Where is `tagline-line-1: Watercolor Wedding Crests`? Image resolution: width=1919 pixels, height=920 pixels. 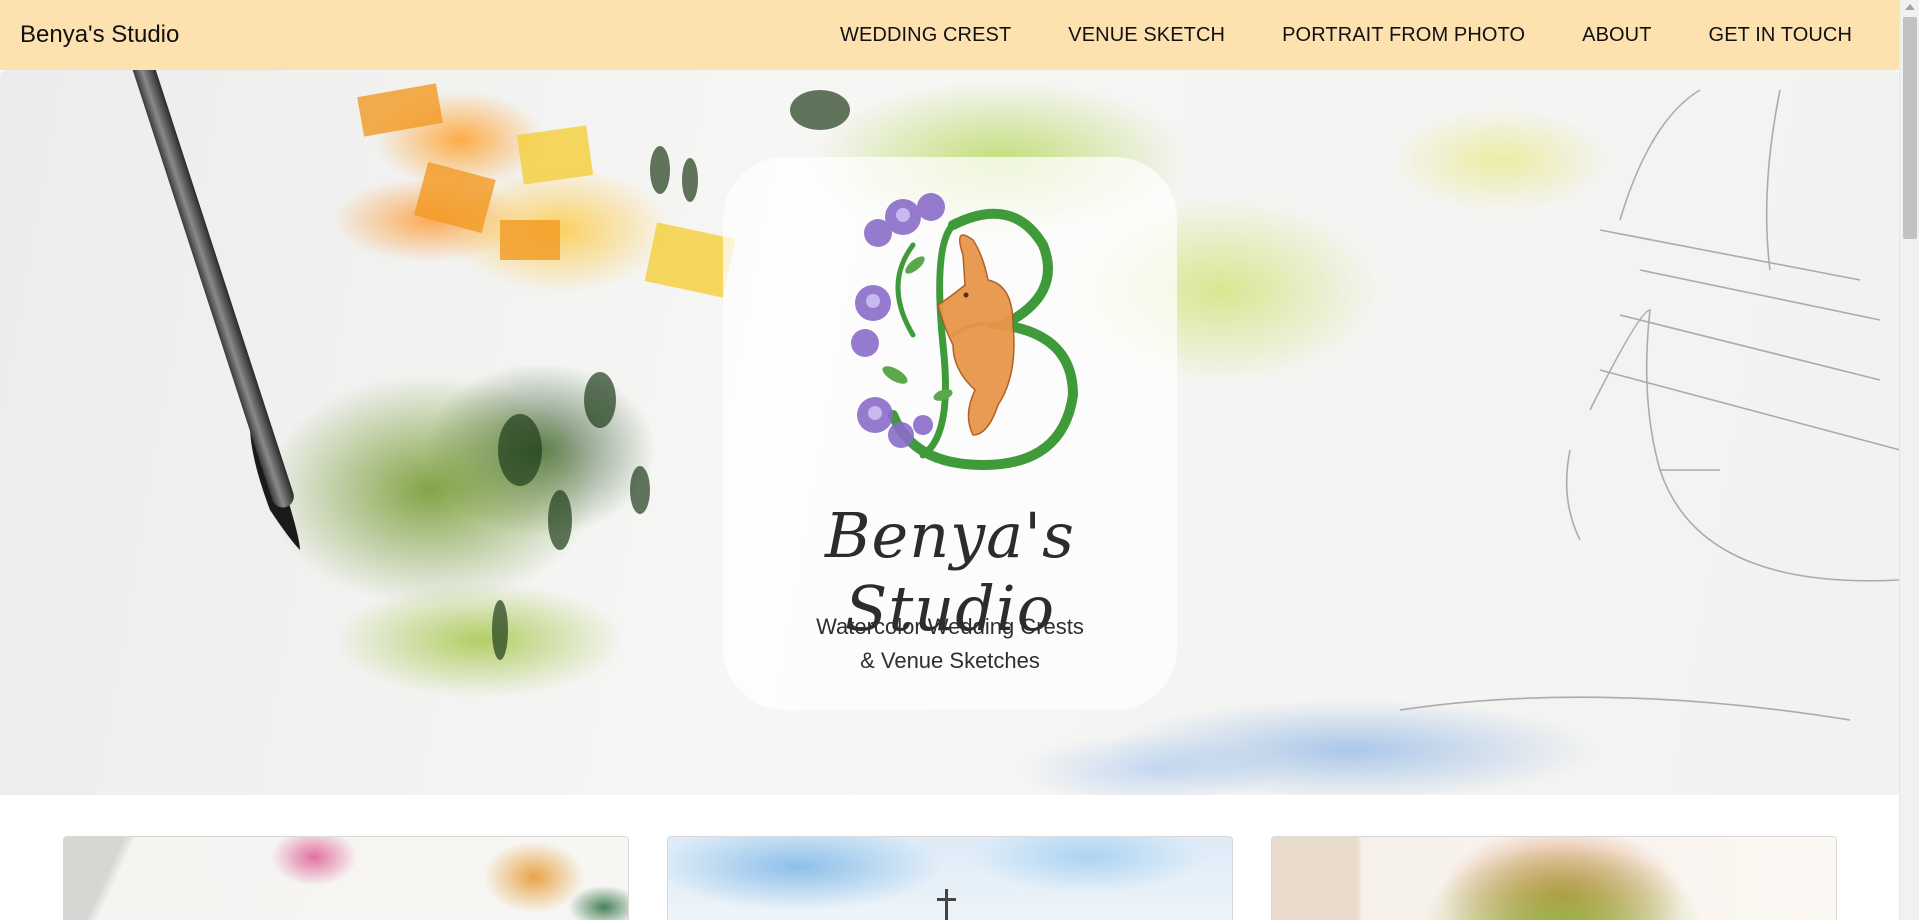
tagline-line-1: Watercolor Wedding Crests is located at coordinates (950, 626).